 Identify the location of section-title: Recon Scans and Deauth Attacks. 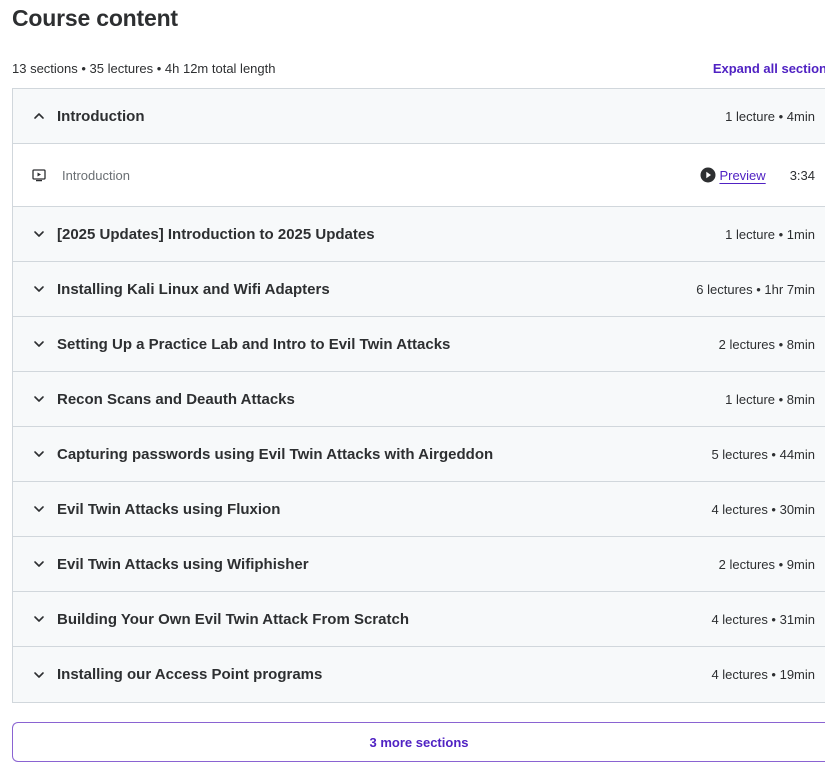
(176, 399).